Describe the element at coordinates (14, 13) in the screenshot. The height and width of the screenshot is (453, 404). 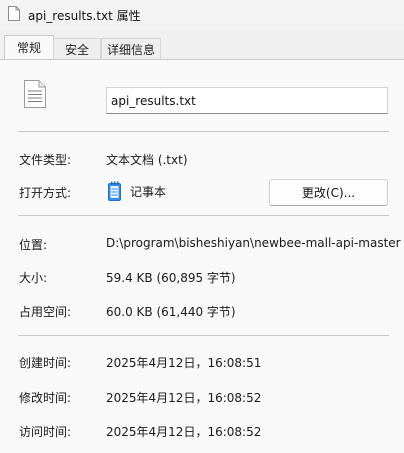
I see `text-file-icon` at that location.